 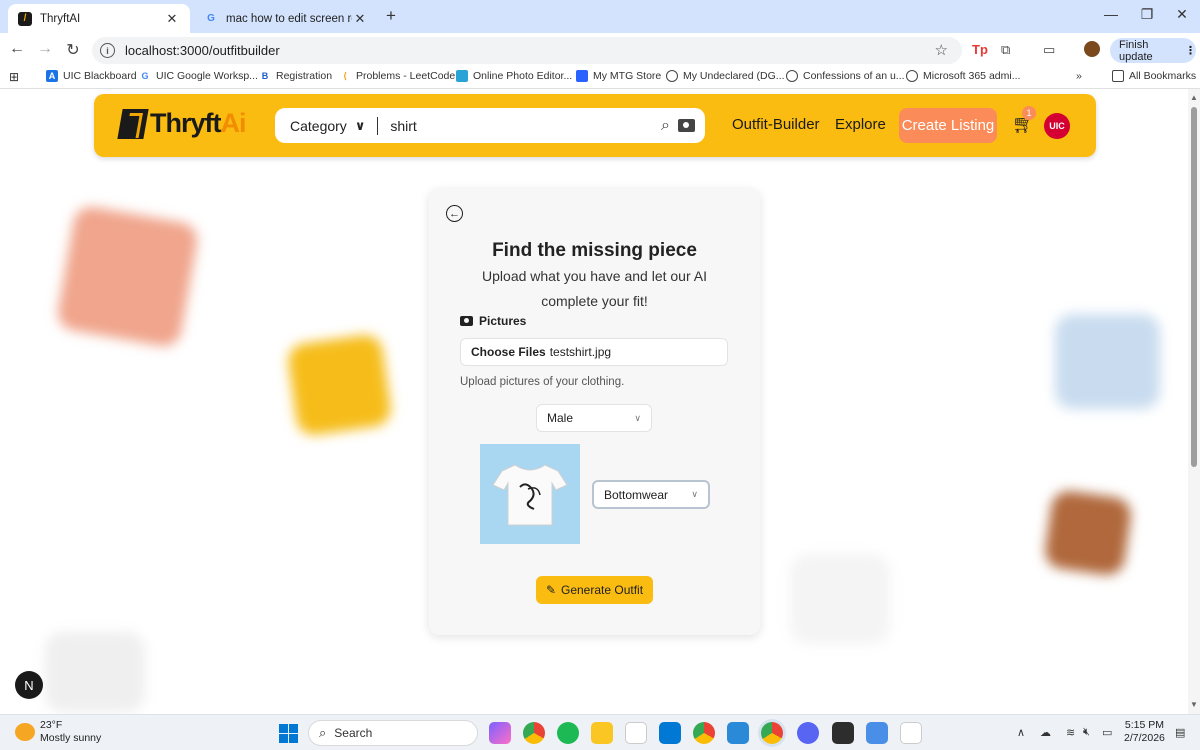 I want to click on chrome-icon, so click(x=534, y=733).